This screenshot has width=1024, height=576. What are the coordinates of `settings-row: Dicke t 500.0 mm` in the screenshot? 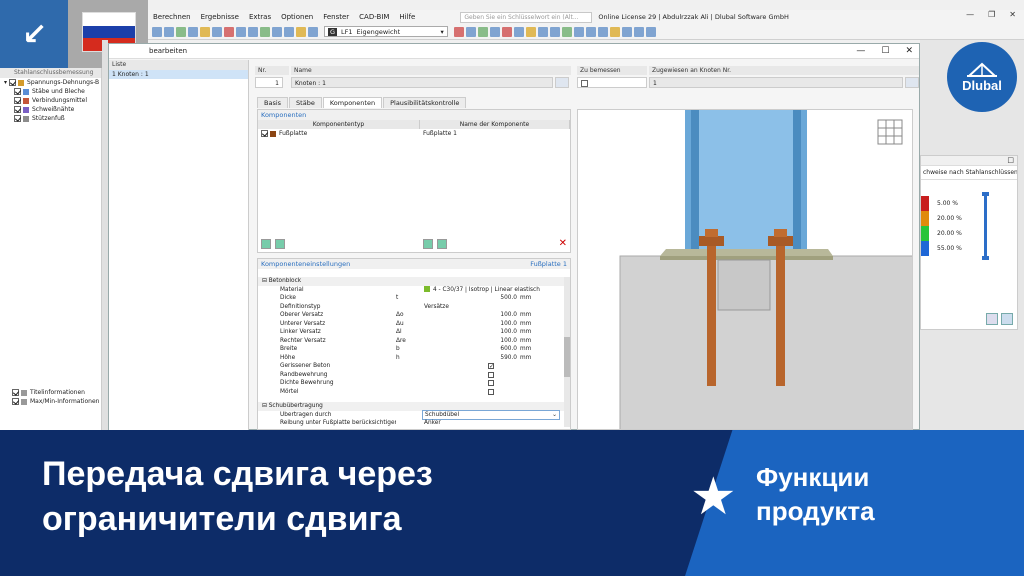 It's located at (414, 298).